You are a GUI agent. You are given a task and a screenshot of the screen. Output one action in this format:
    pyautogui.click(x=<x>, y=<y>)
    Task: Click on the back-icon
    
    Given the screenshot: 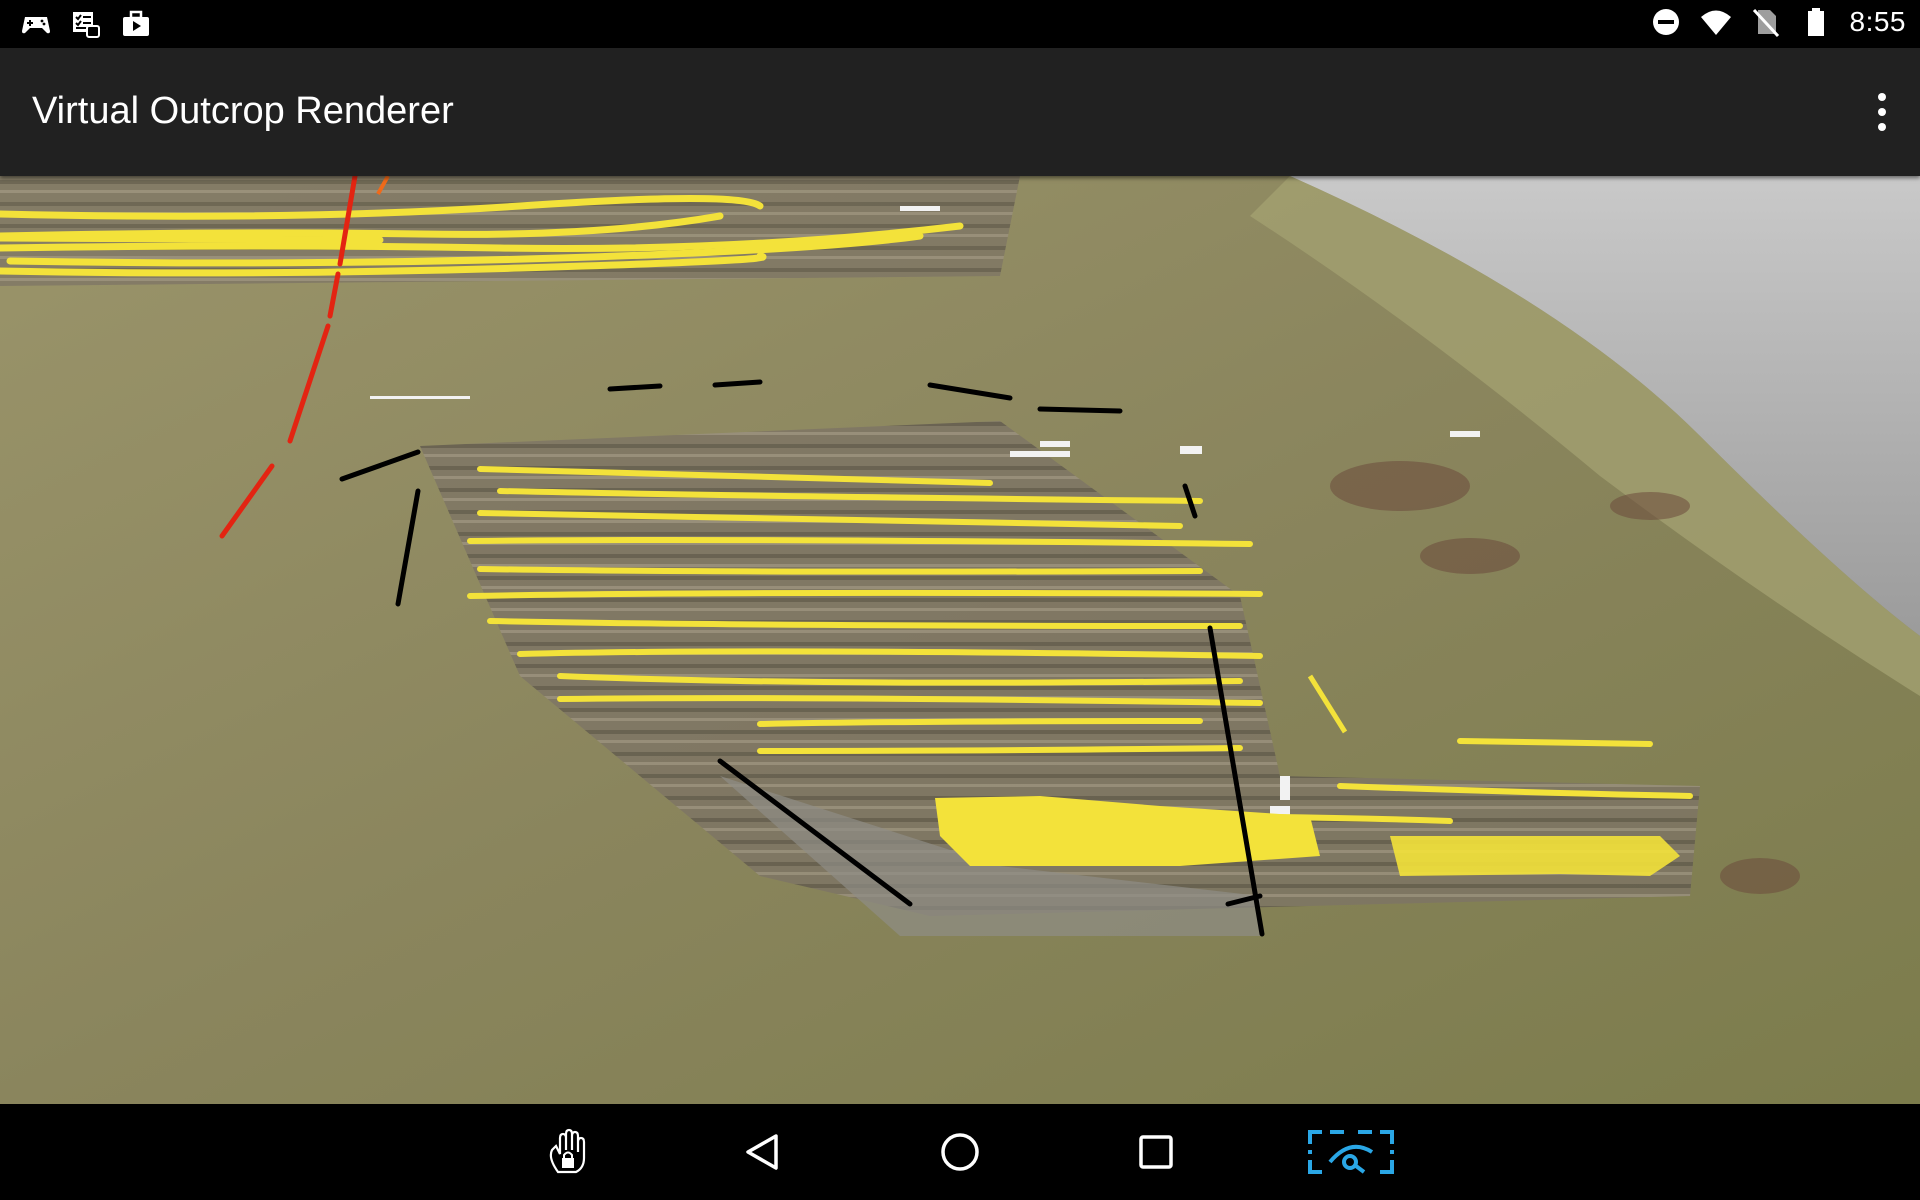 What is the action you would take?
    pyautogui.click(x=764, y=1152)
    